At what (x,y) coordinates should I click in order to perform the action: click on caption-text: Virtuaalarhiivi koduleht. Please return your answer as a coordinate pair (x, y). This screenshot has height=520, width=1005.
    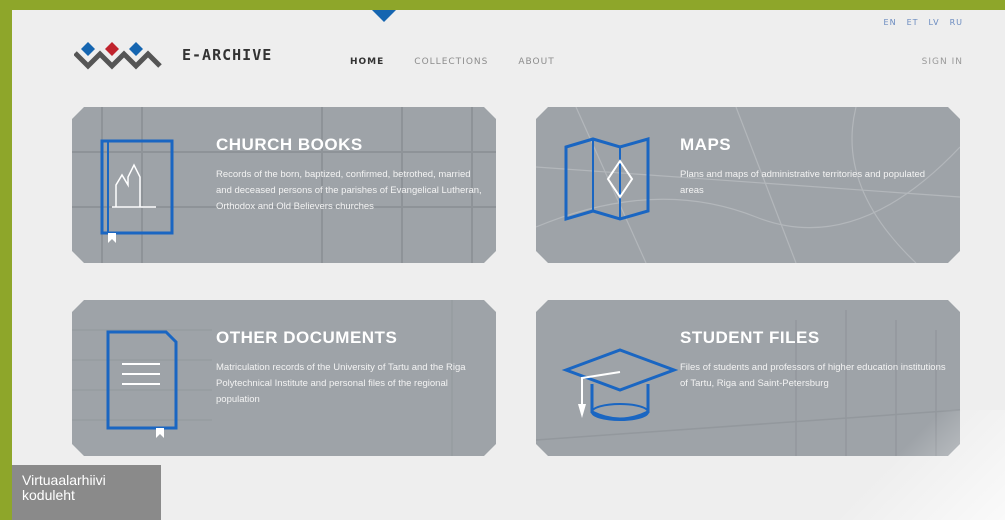
    Looking at the image, I should click on (64, 487).